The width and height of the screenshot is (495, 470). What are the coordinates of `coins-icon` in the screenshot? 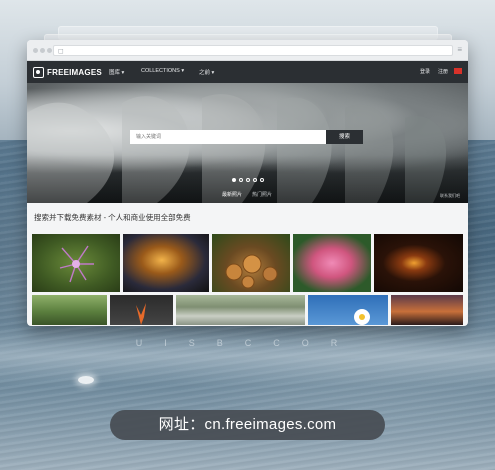 It's located at (251, 271).